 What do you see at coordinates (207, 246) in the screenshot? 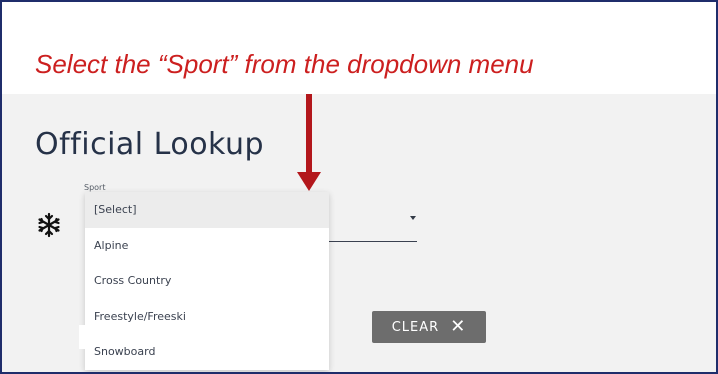
I see `dropdown-option-alpine: Alpine` at bounding box center [207, 246].